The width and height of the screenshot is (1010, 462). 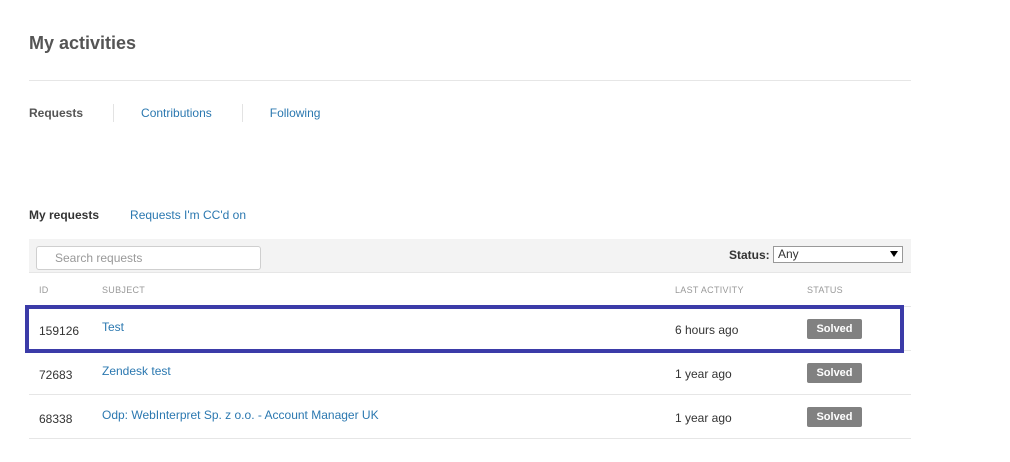 I want to click on search-requests-input, so click(x=148, y=258).